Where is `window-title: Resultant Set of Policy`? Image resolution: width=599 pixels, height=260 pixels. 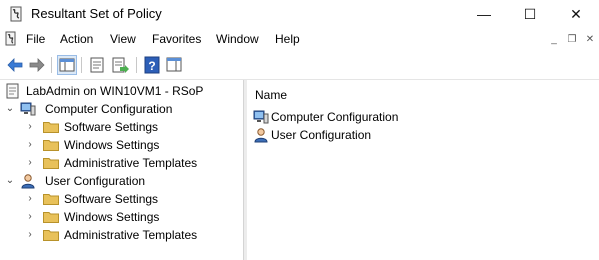
window-title: Resultant Set of Policy is located at coordinates (96, 13).